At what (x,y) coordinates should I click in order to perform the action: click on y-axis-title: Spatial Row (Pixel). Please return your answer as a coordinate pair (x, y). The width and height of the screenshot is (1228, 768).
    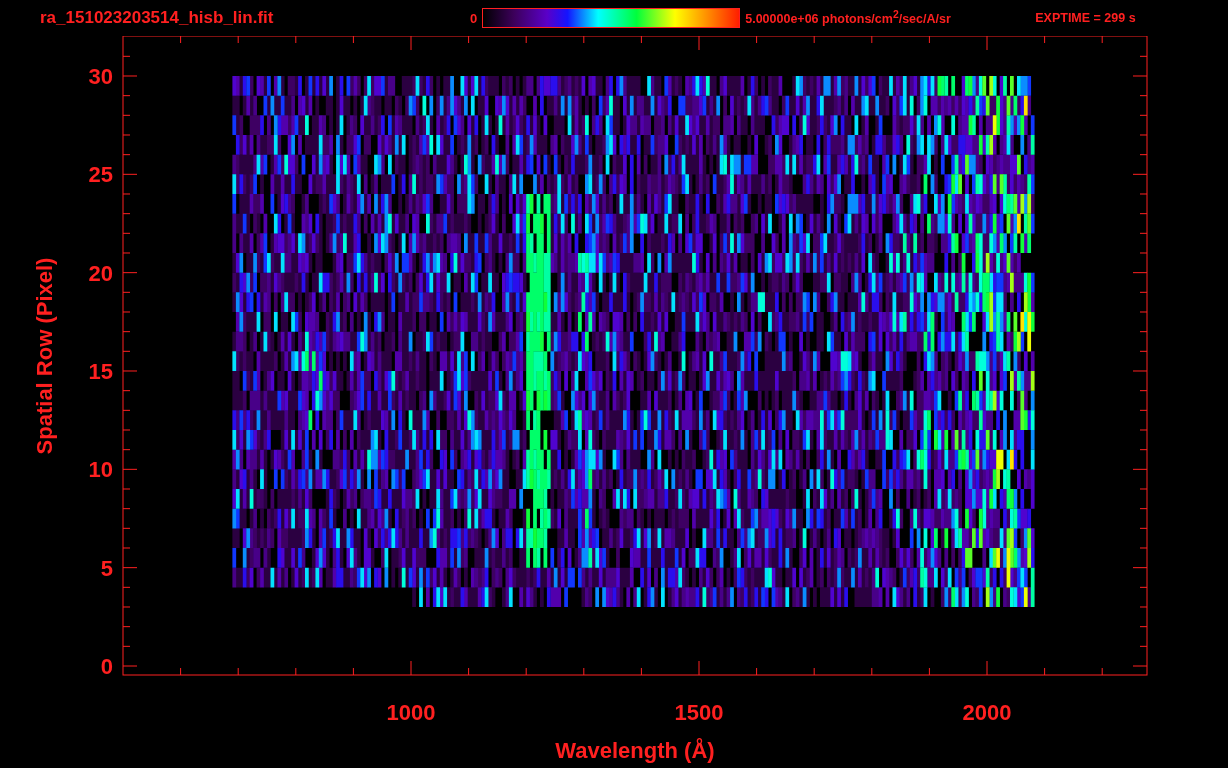
    Looking at the image, I should click on (44, 356).